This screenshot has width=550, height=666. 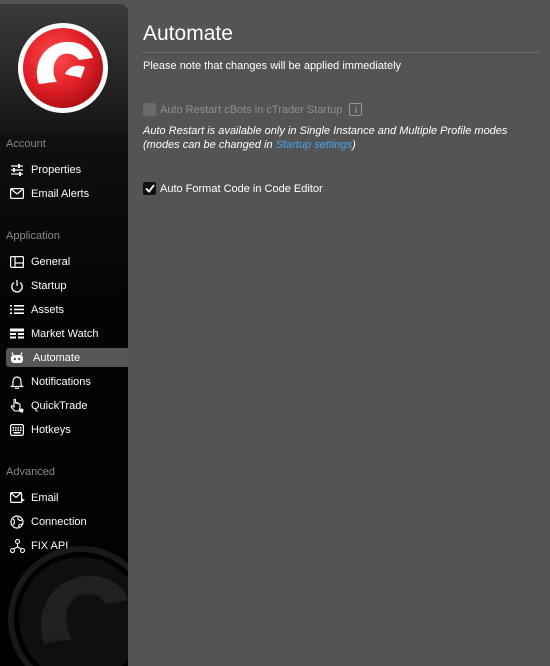 What do you see at coordinates (17, 406) in the screenshot?
I see `hand-pointer-icon` at bounding box center [17, 406].